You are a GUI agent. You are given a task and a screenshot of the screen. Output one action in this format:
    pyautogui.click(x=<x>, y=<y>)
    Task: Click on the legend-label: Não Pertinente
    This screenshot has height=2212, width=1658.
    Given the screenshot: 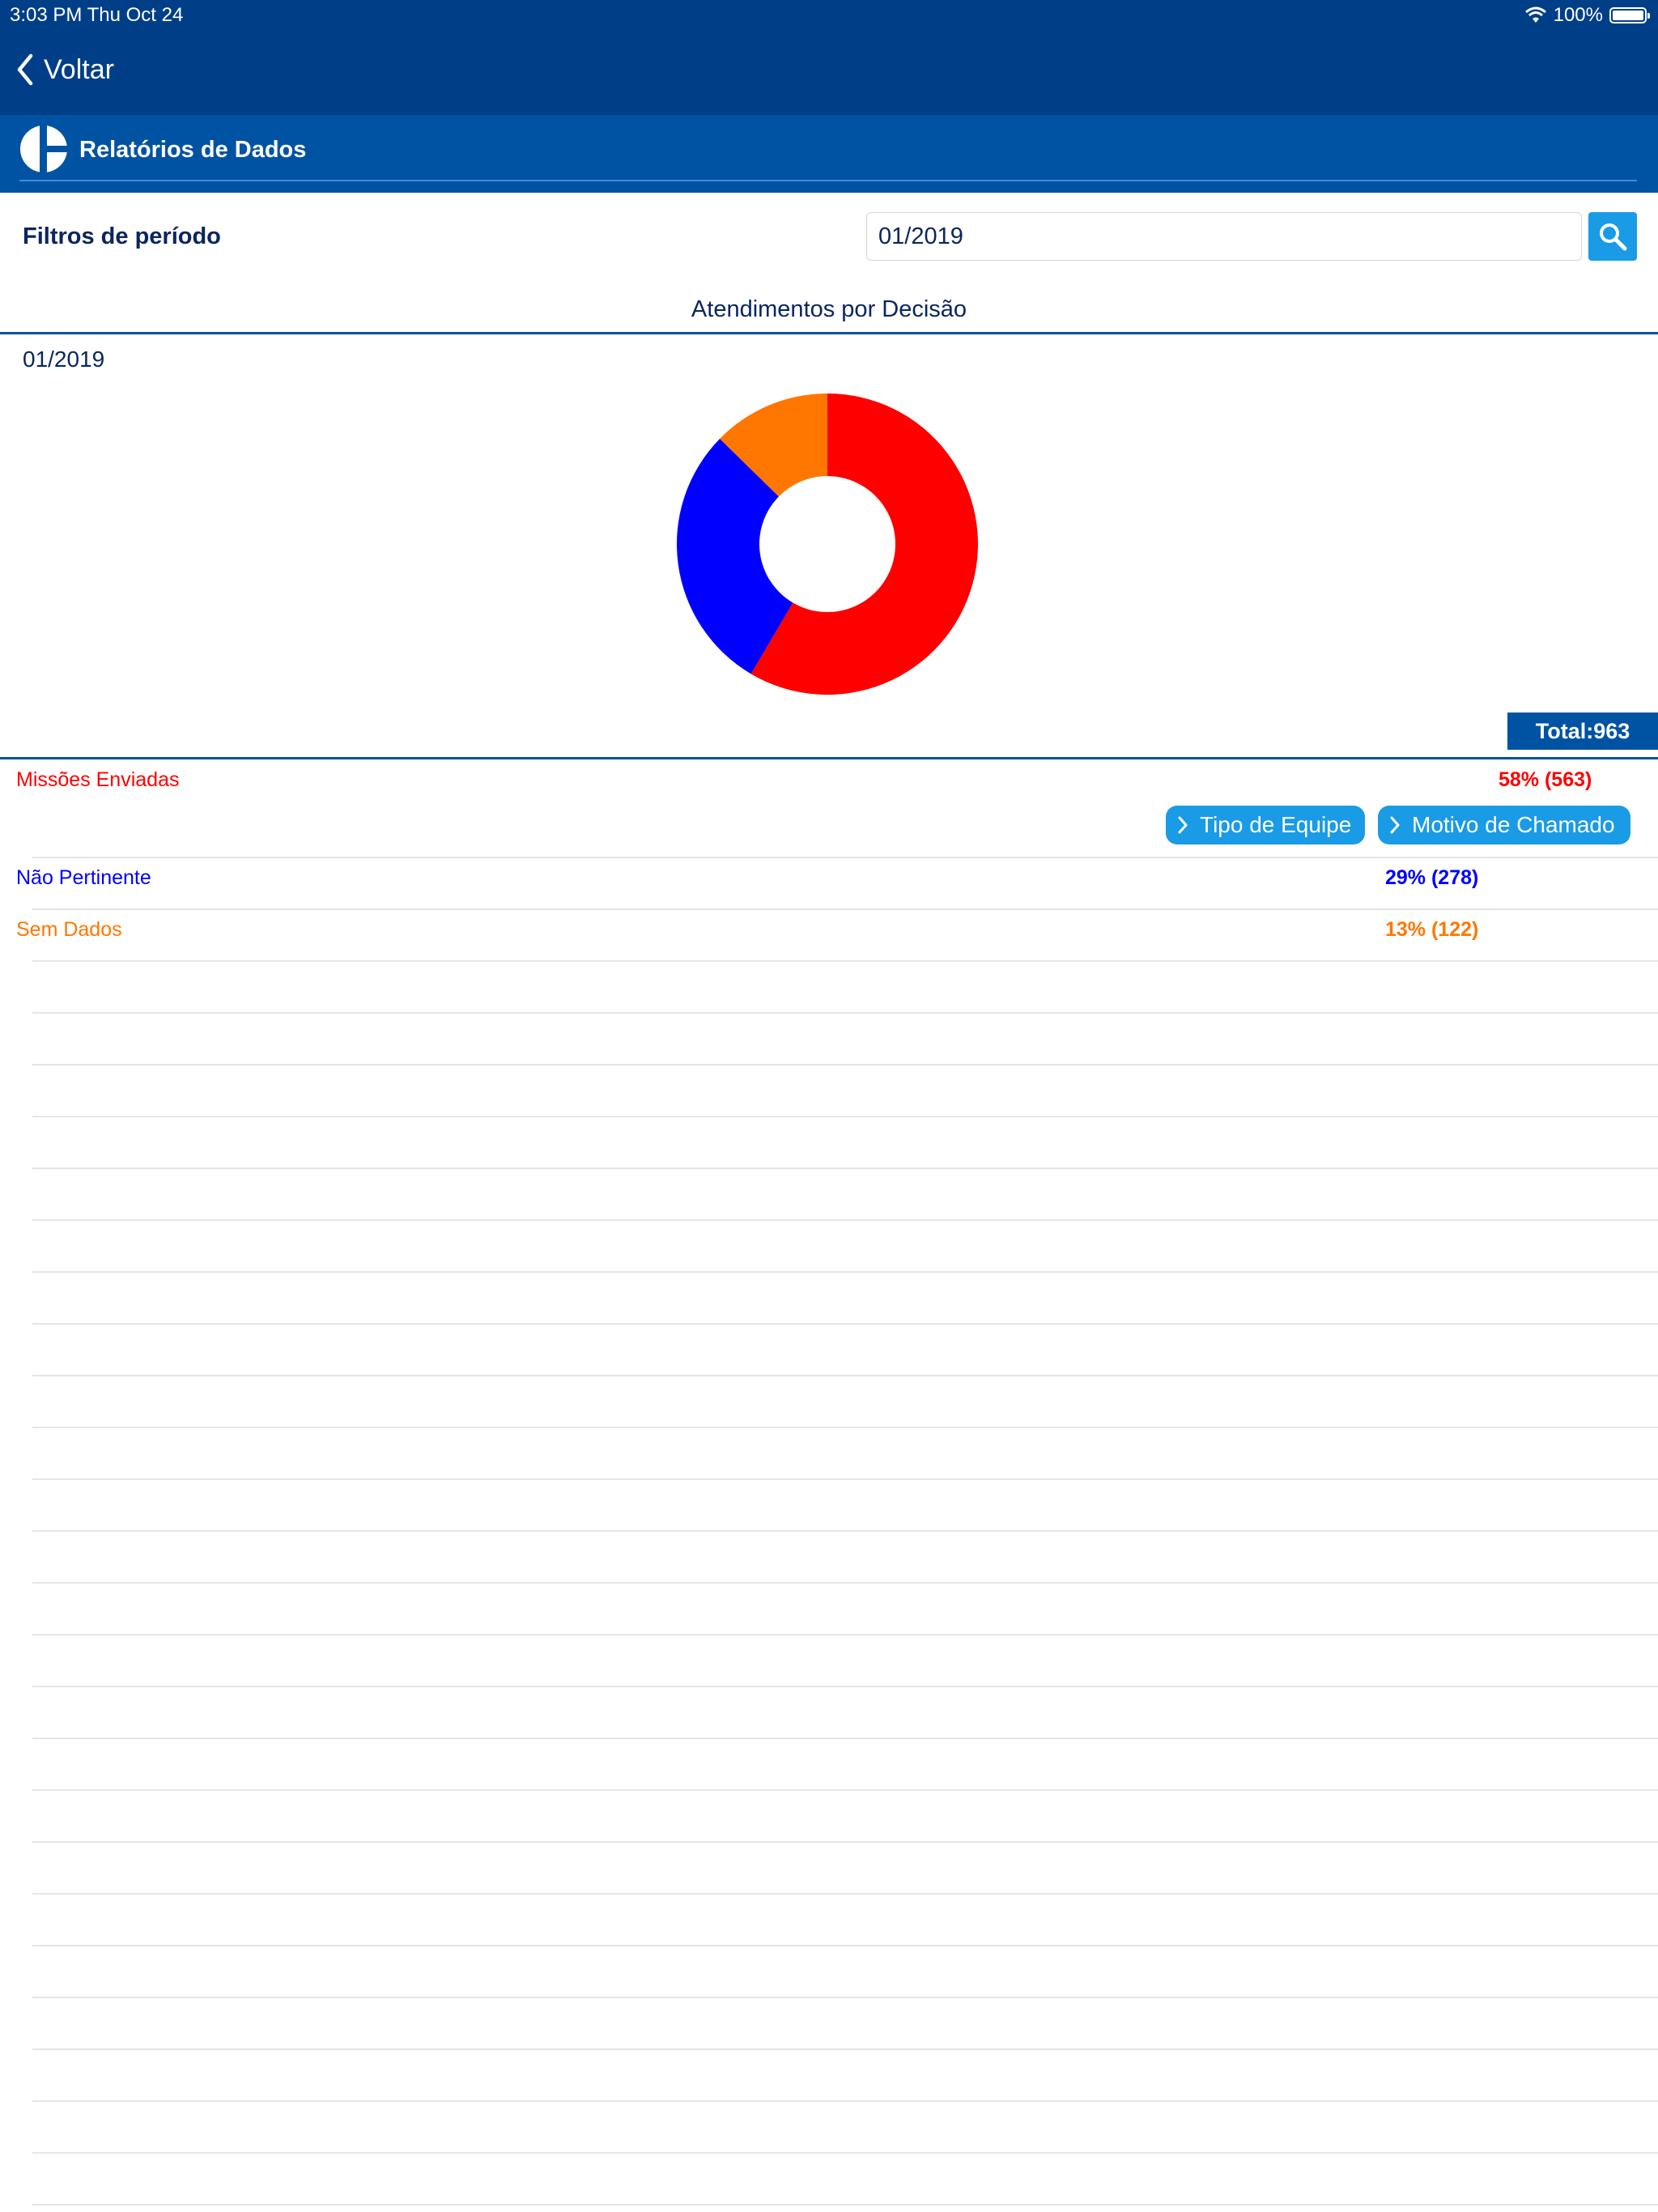 What is the action you would take?
    pyautogui.click(x=83, y=877)
    